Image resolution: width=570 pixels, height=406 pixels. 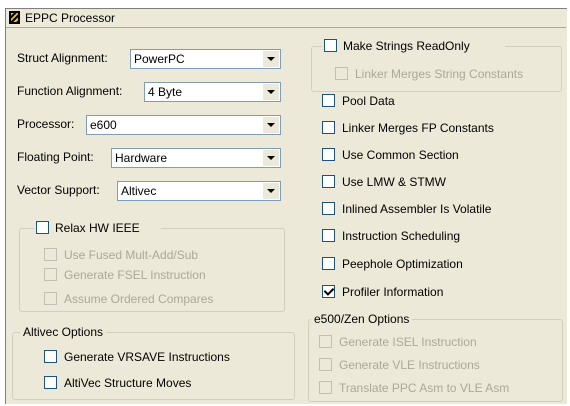 What do you see at coordinates (159, 59) in the screenshot?
I see `struct-alignment-value: PowerPC` at bounding box center [159, 59].